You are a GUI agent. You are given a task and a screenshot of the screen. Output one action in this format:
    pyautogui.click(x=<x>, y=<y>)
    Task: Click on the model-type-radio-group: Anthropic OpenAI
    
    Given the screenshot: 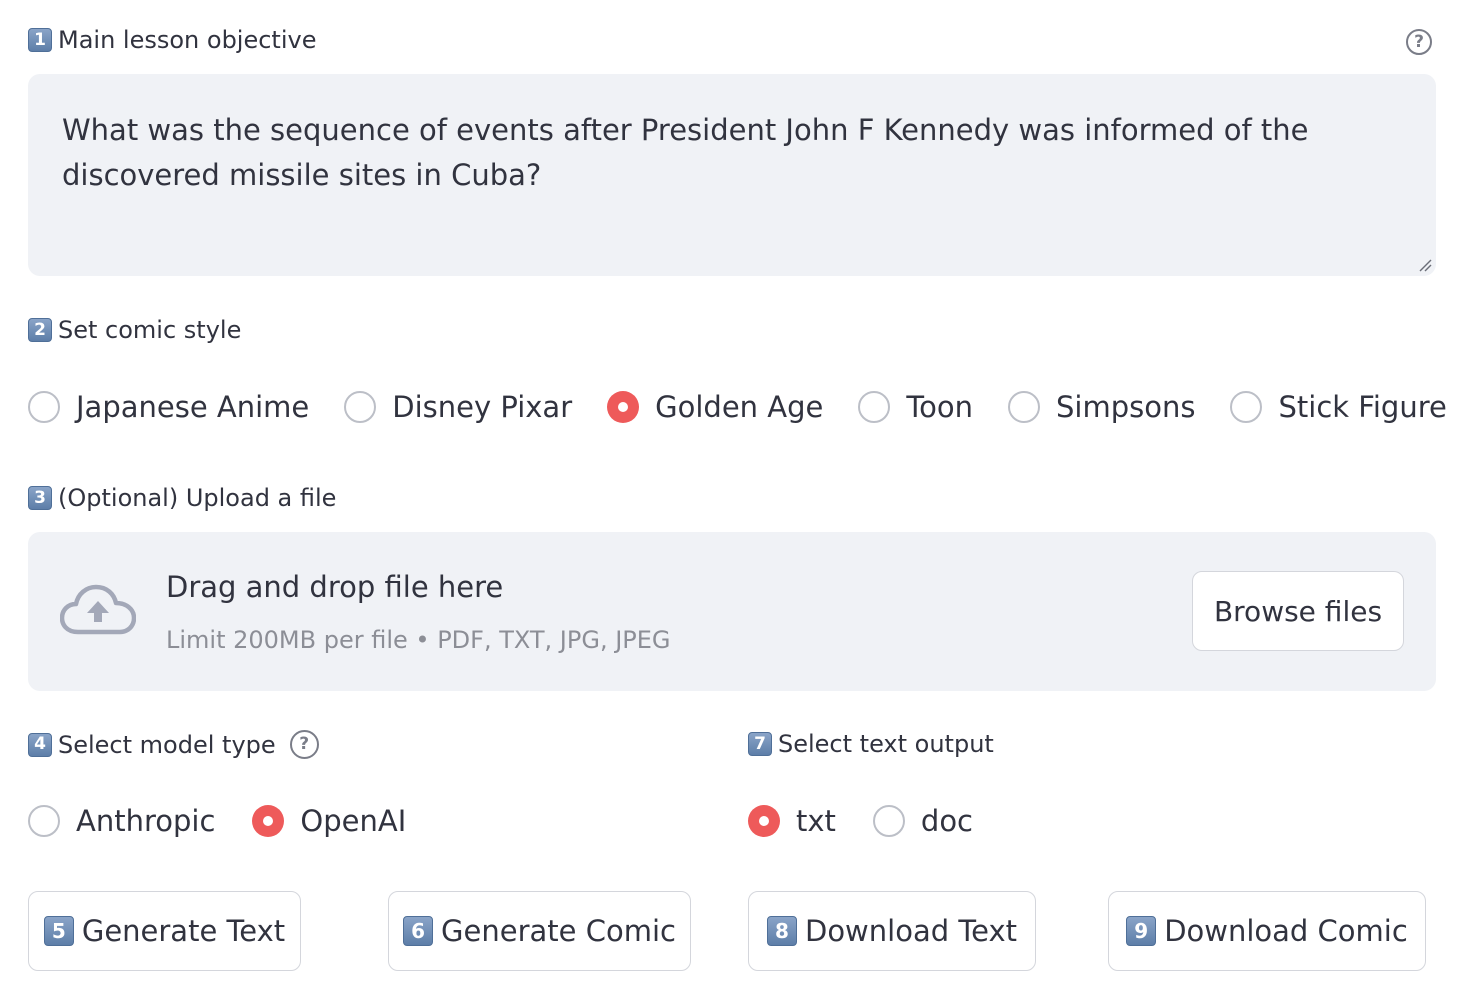 What is the action you would take?
    pyautogui.click(x=217, y=821)
    